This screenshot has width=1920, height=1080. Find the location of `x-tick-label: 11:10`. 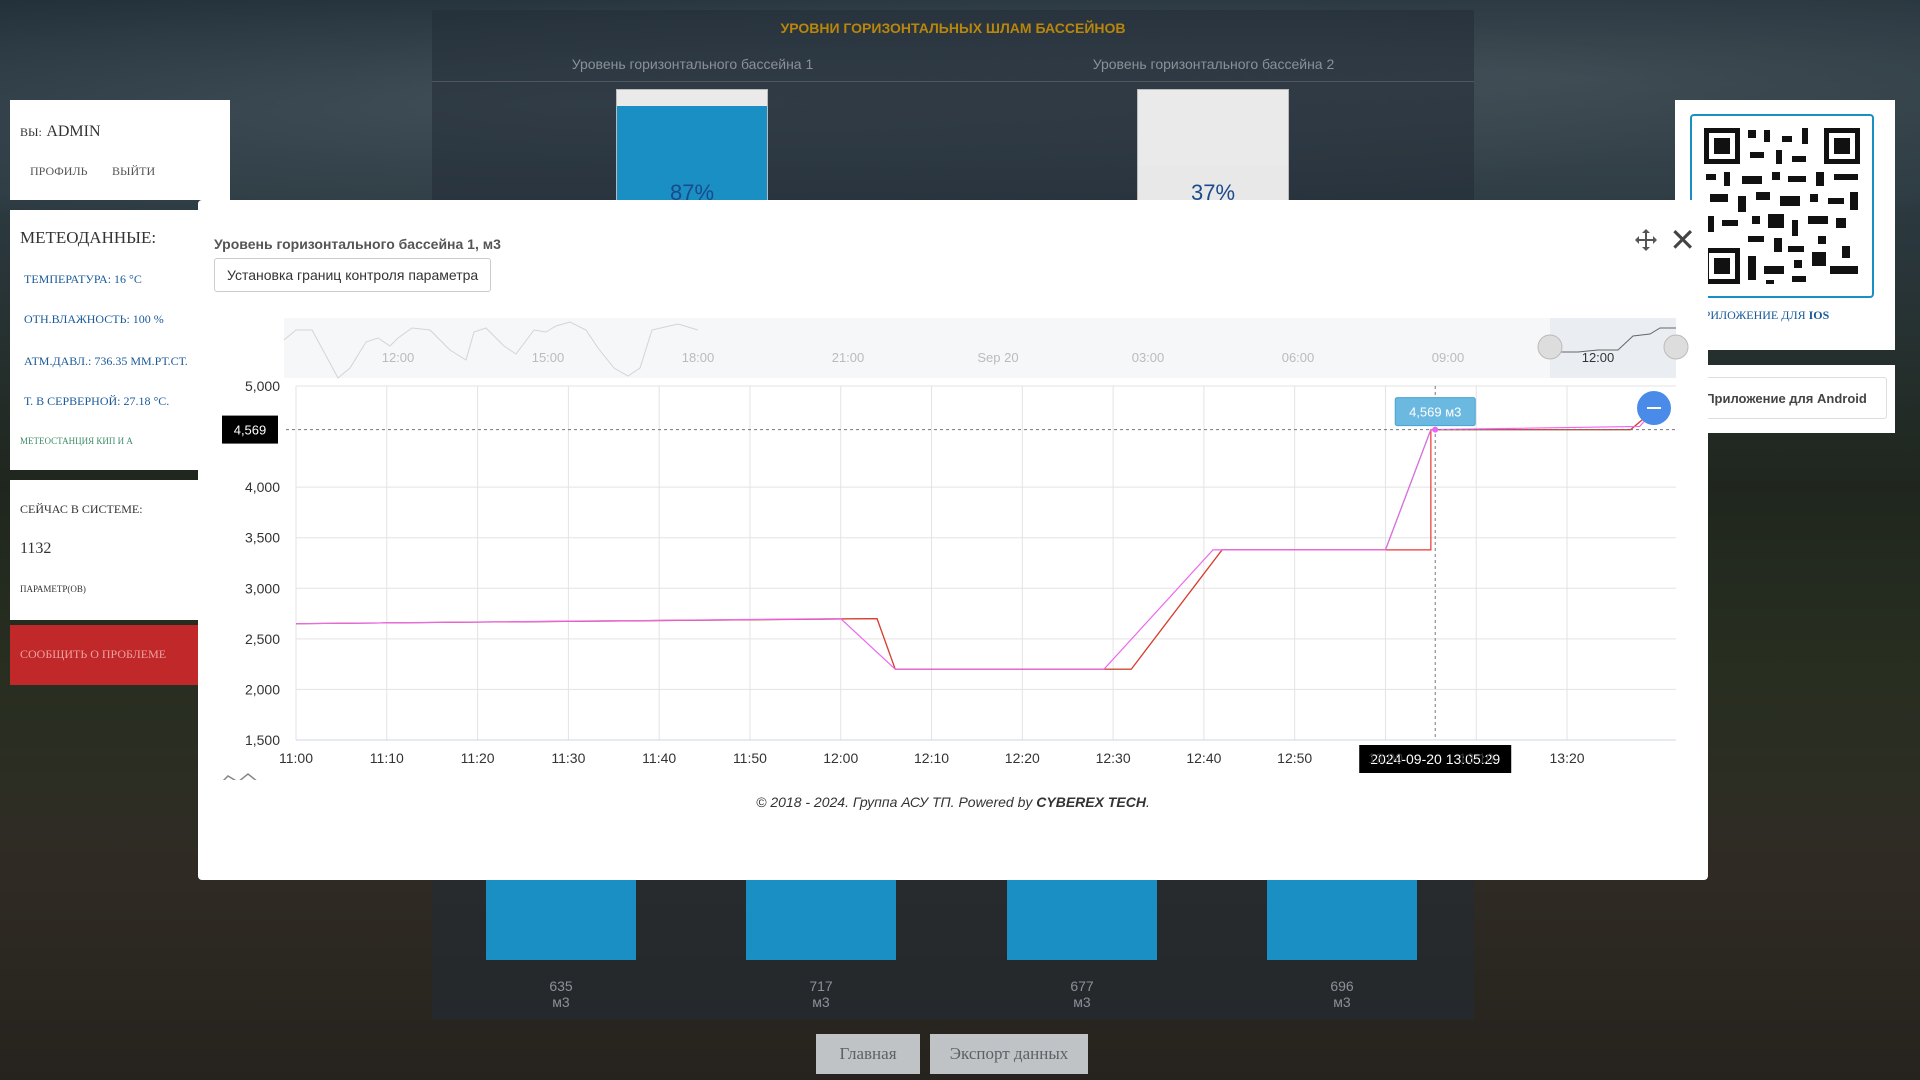

x-tick-label: 11:10 is located at coordinates (387, 758).